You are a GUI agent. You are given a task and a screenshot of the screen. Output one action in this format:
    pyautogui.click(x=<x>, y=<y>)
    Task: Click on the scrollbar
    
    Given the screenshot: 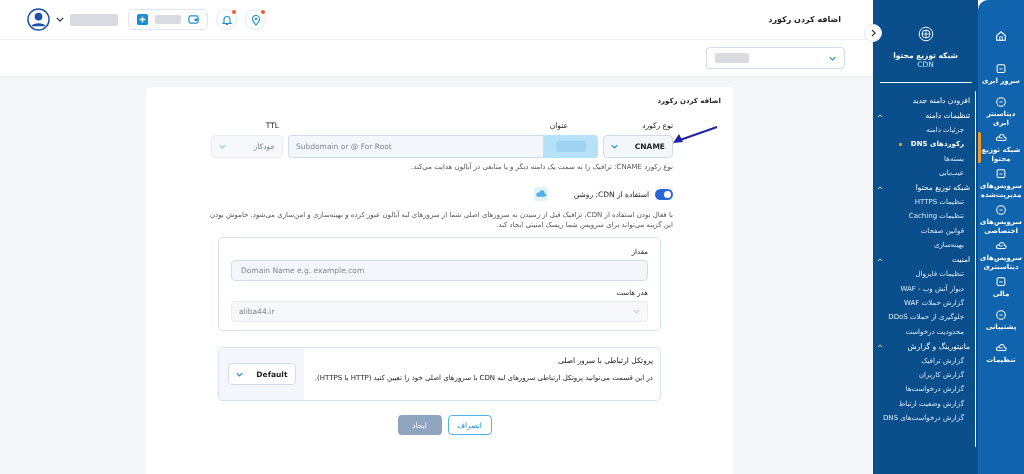 What is the action you would take?
    pyautogui.click(x=975, y=269)
    